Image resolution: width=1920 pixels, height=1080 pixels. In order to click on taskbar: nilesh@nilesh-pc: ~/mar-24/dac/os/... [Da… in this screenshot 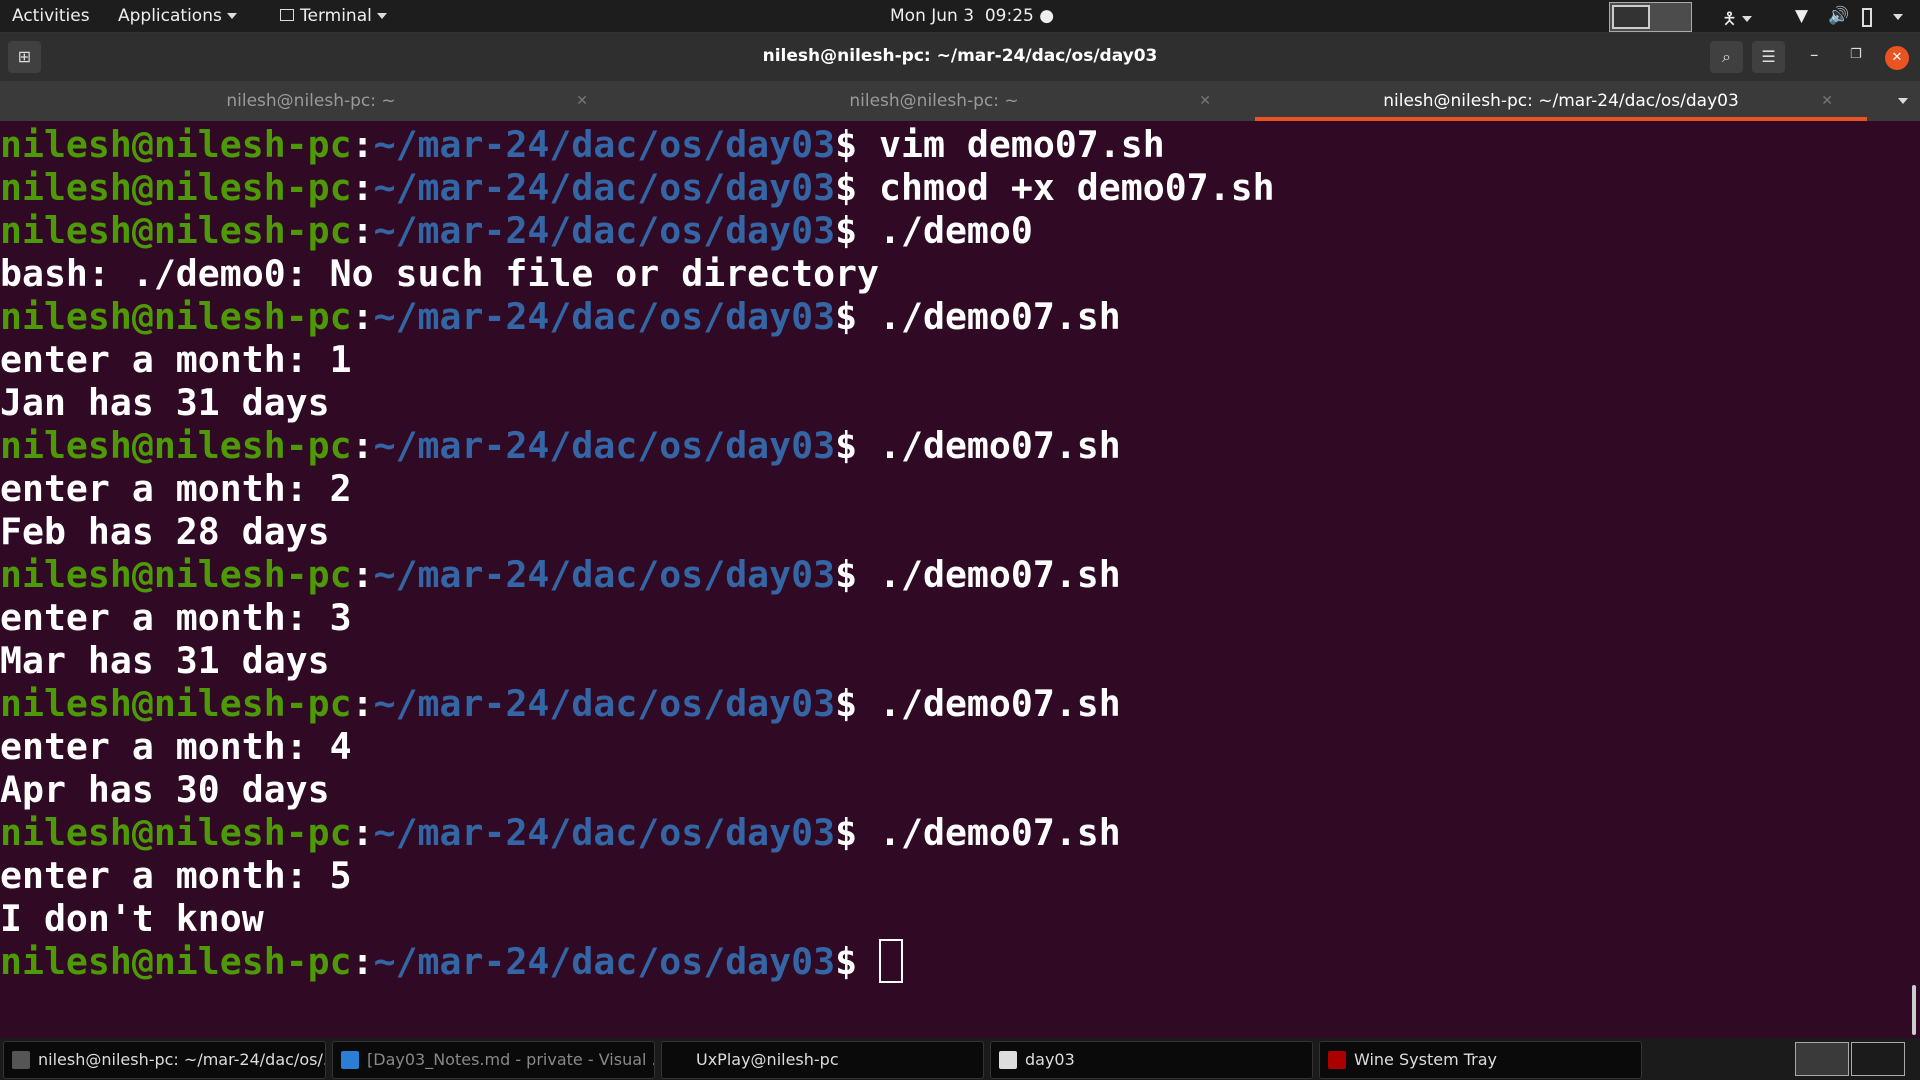, I will do `click(960, 1059)`.